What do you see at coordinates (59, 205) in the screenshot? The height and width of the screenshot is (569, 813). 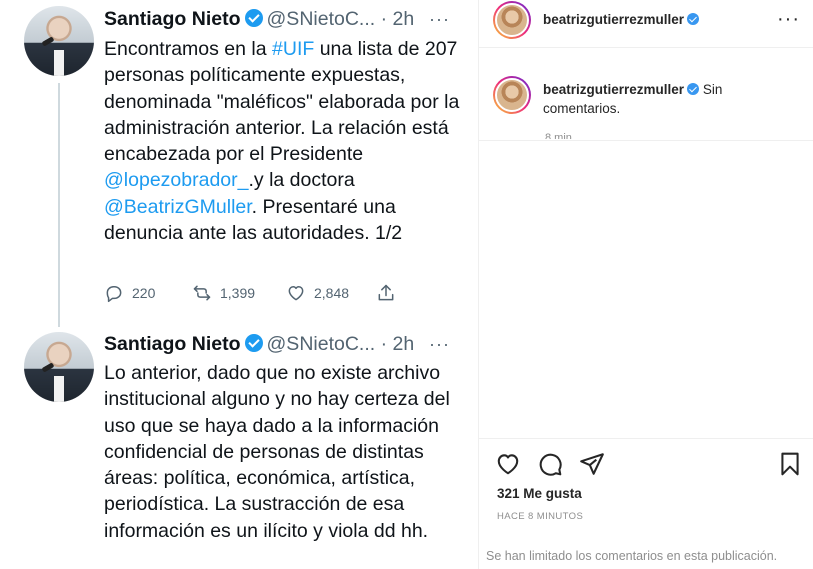 I see `thread-connector-line` at bounding box center [59, 205].